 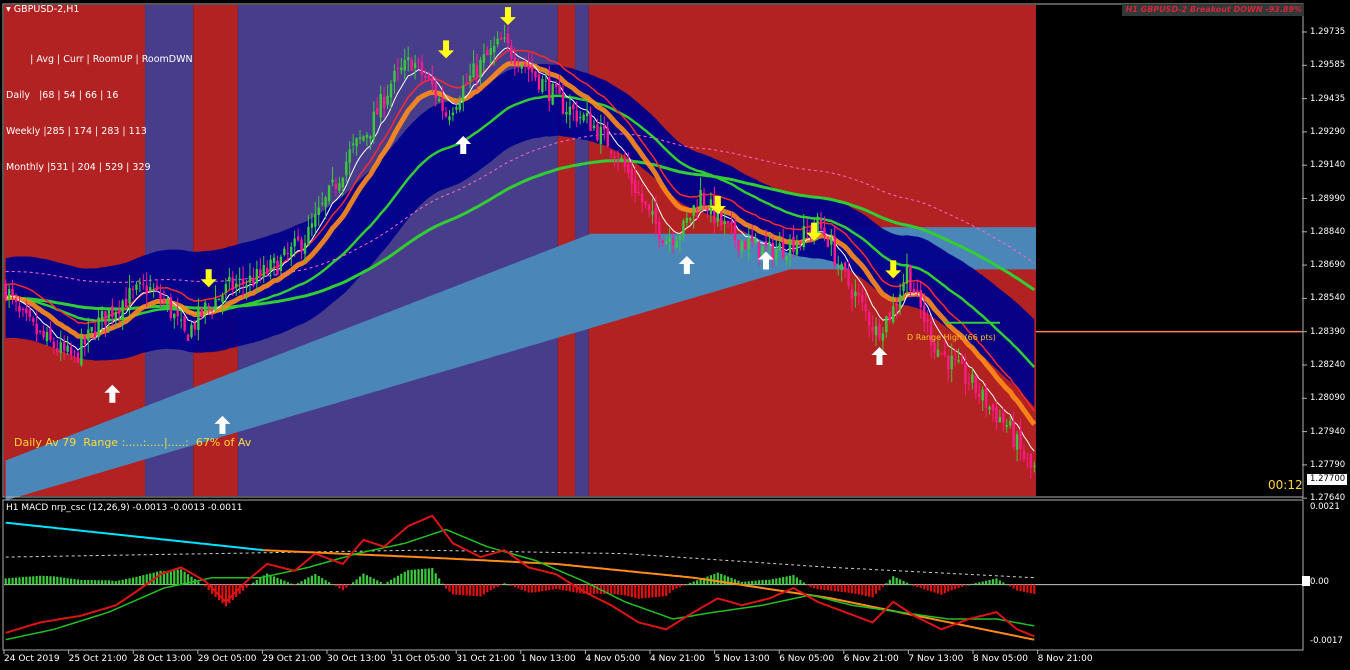 I want to click on breakout-label: H1 GBPUSD-2 Breakout DOWN -93.89%, so click(x=1213, y=10).